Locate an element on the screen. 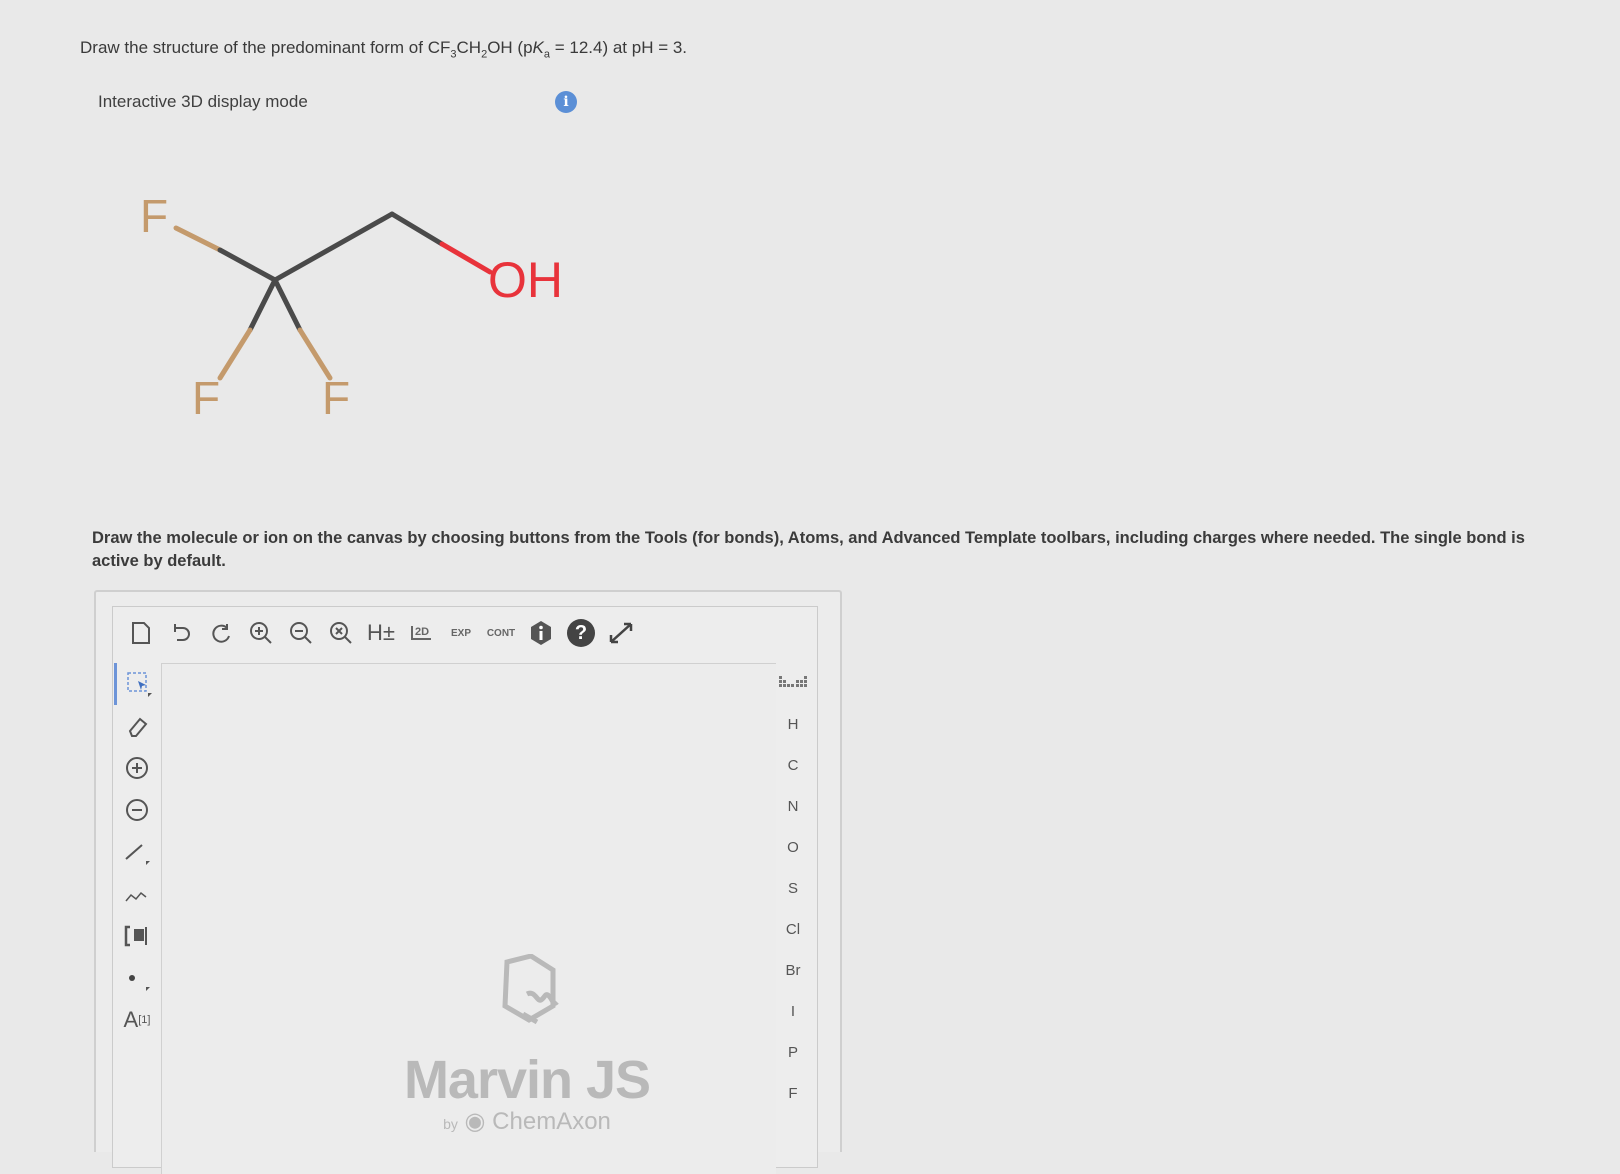 This screenshot has height=1174, width=1620. help-button: ? is located at coordinates (581, 633).